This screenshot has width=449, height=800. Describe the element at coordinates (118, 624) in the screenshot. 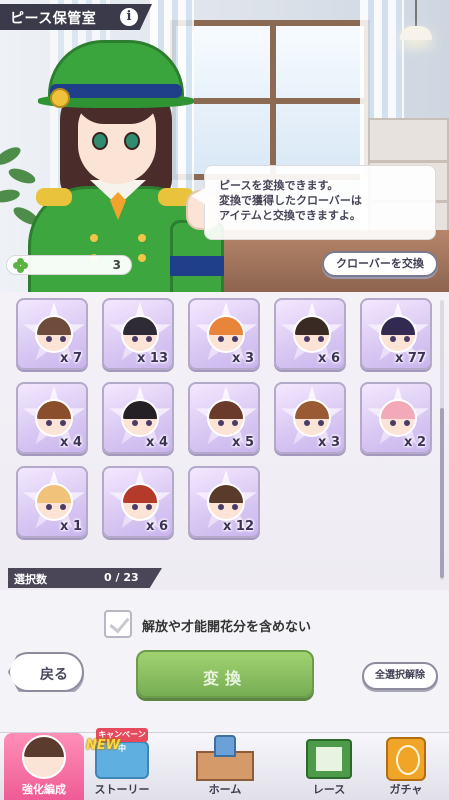

I see `exclude-checkbox` at that location.